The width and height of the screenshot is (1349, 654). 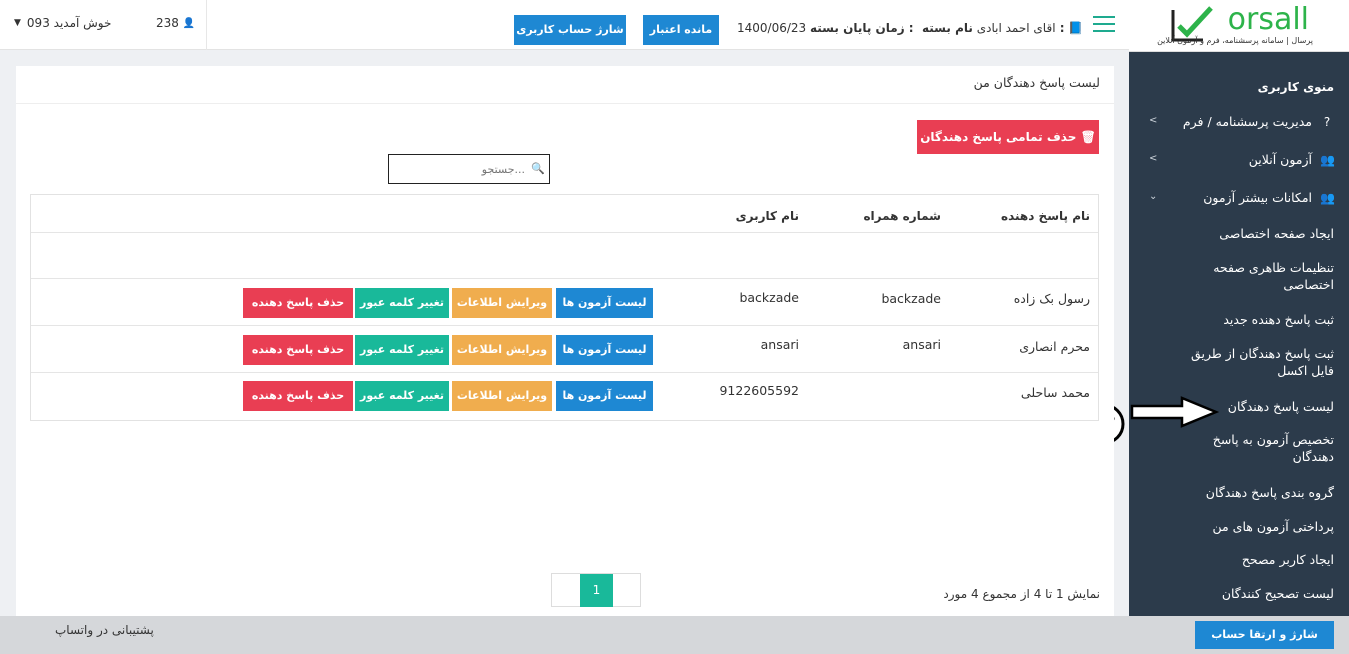 I want to click on cell-name: محرم انصاری, so click(x=1054, y=346).